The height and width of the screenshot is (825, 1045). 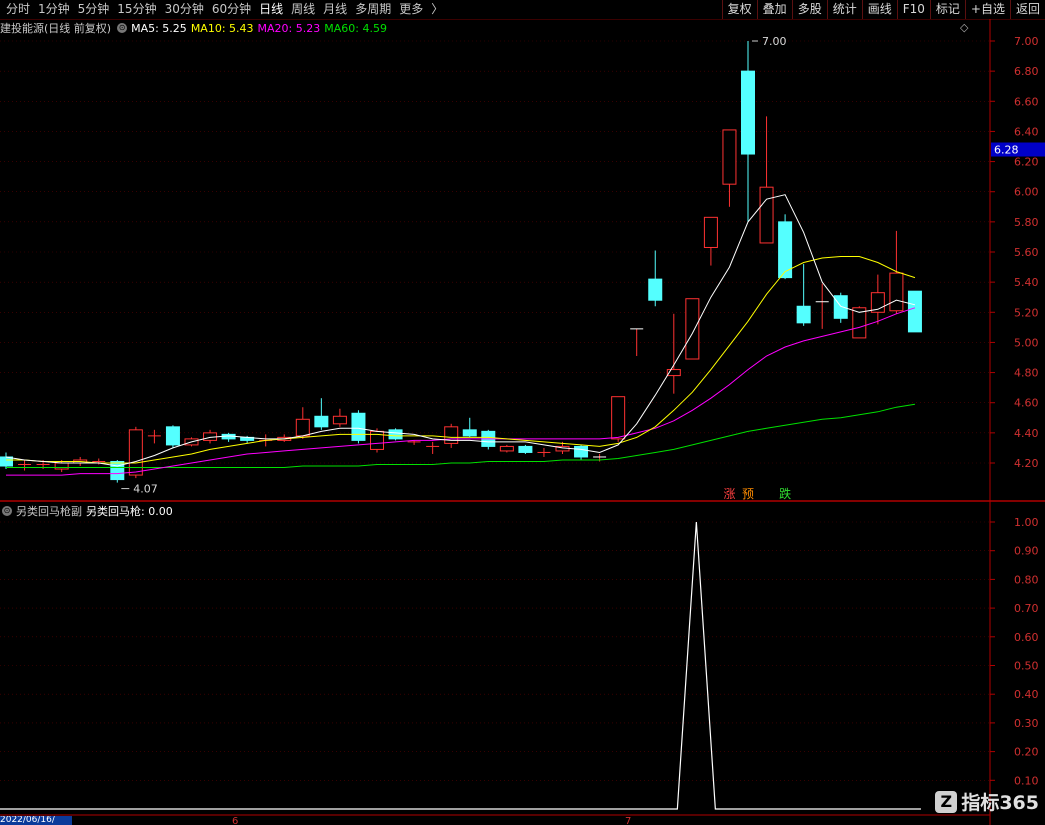 I want to click on price-tick-label: 5.40, so click(x=1026, y=282).